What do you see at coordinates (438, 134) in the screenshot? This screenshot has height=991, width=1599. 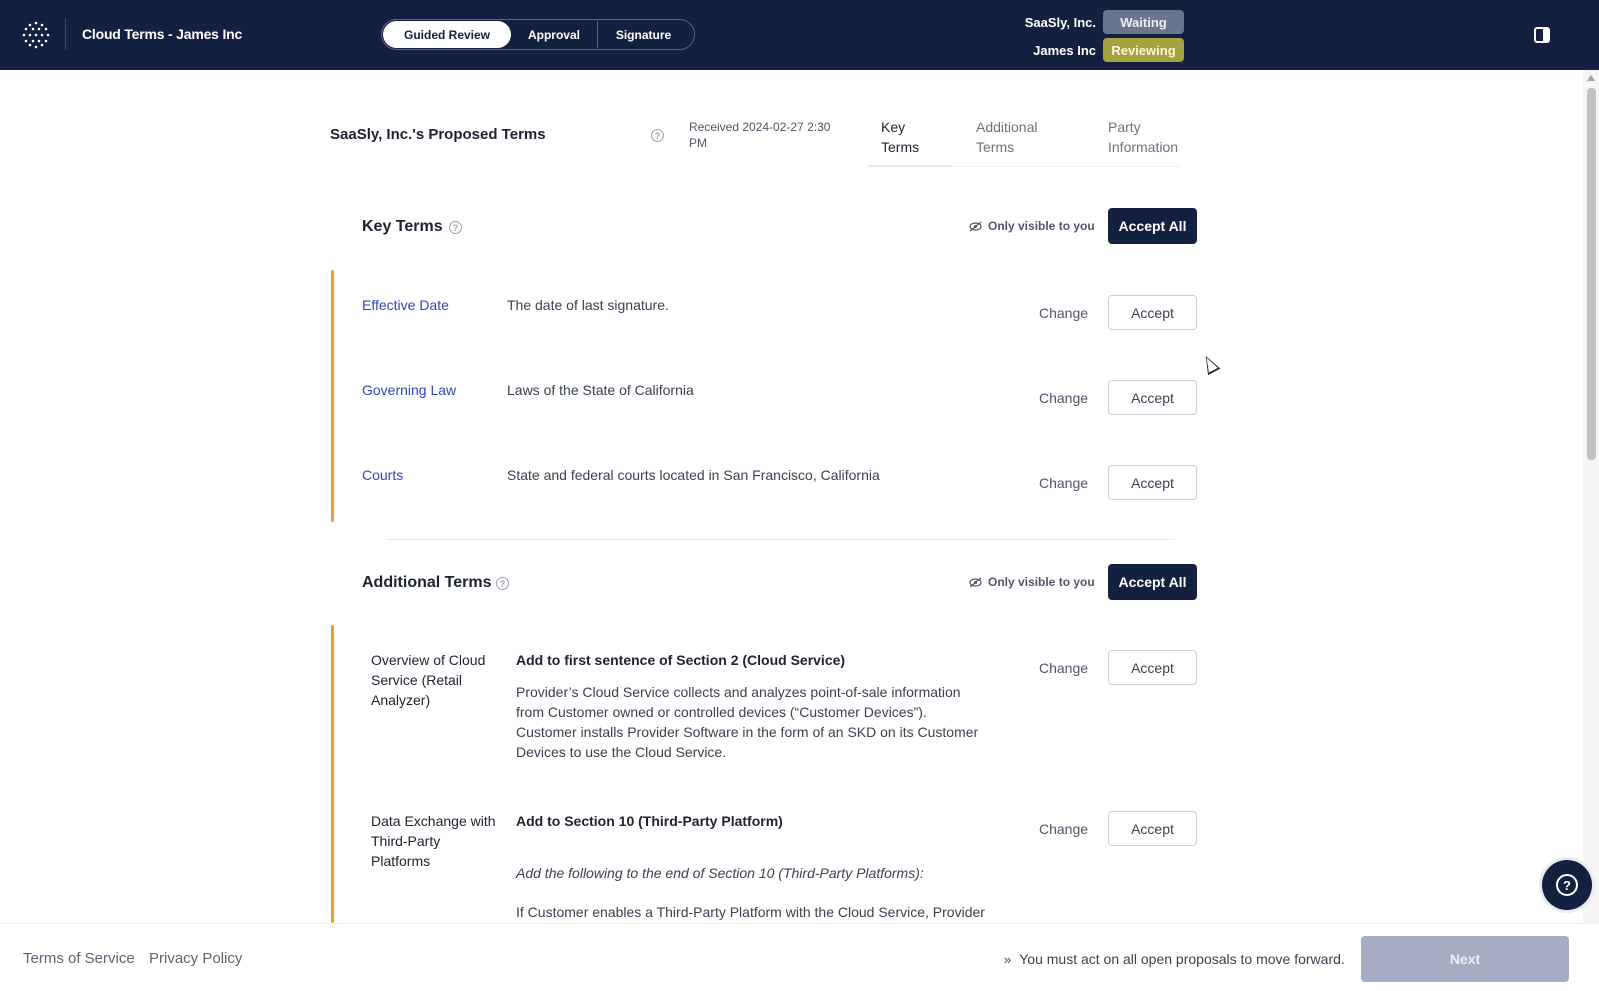 I see `page-title: SaaSly, Inc.'s Proposed Terms` at bounding box center [438, 134].